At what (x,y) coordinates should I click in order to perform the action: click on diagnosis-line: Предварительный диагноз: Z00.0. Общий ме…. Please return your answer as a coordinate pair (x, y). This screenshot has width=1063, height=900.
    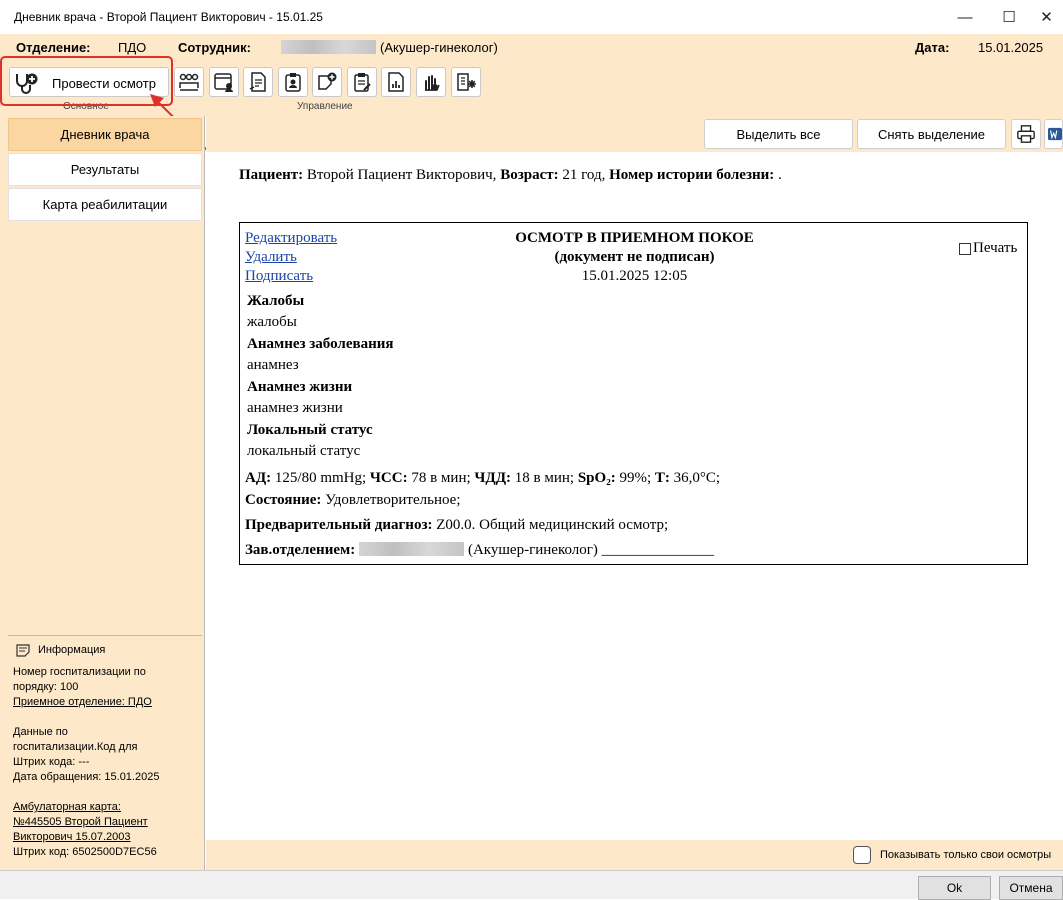
    Looking at the image, I should click on (456, 525).